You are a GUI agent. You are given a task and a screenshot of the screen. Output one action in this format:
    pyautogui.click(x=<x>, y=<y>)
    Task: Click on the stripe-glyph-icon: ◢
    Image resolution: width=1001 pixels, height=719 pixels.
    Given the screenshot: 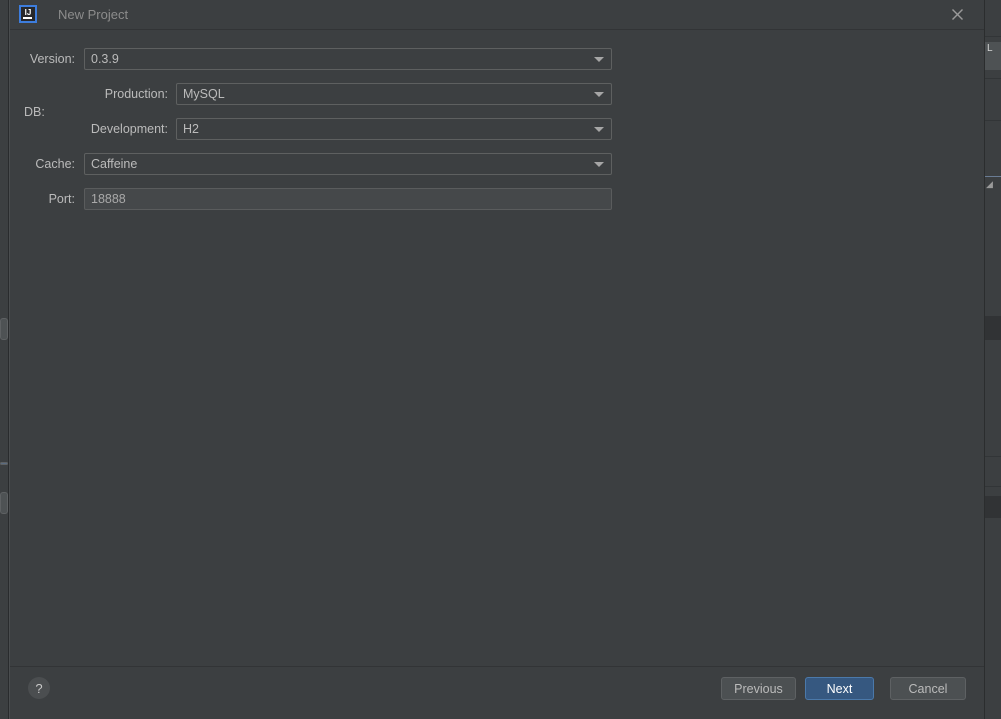 What is the action you would take?
    pyautogui.click(x=989, y=184)
    